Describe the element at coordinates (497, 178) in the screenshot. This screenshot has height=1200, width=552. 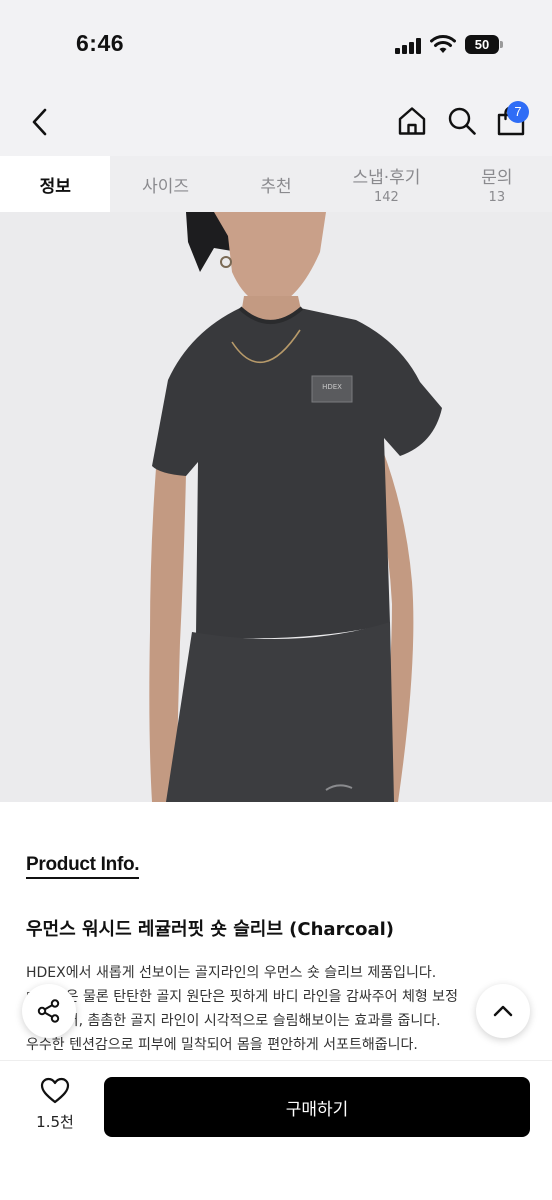
I see `tab-label: 문의` at that location.